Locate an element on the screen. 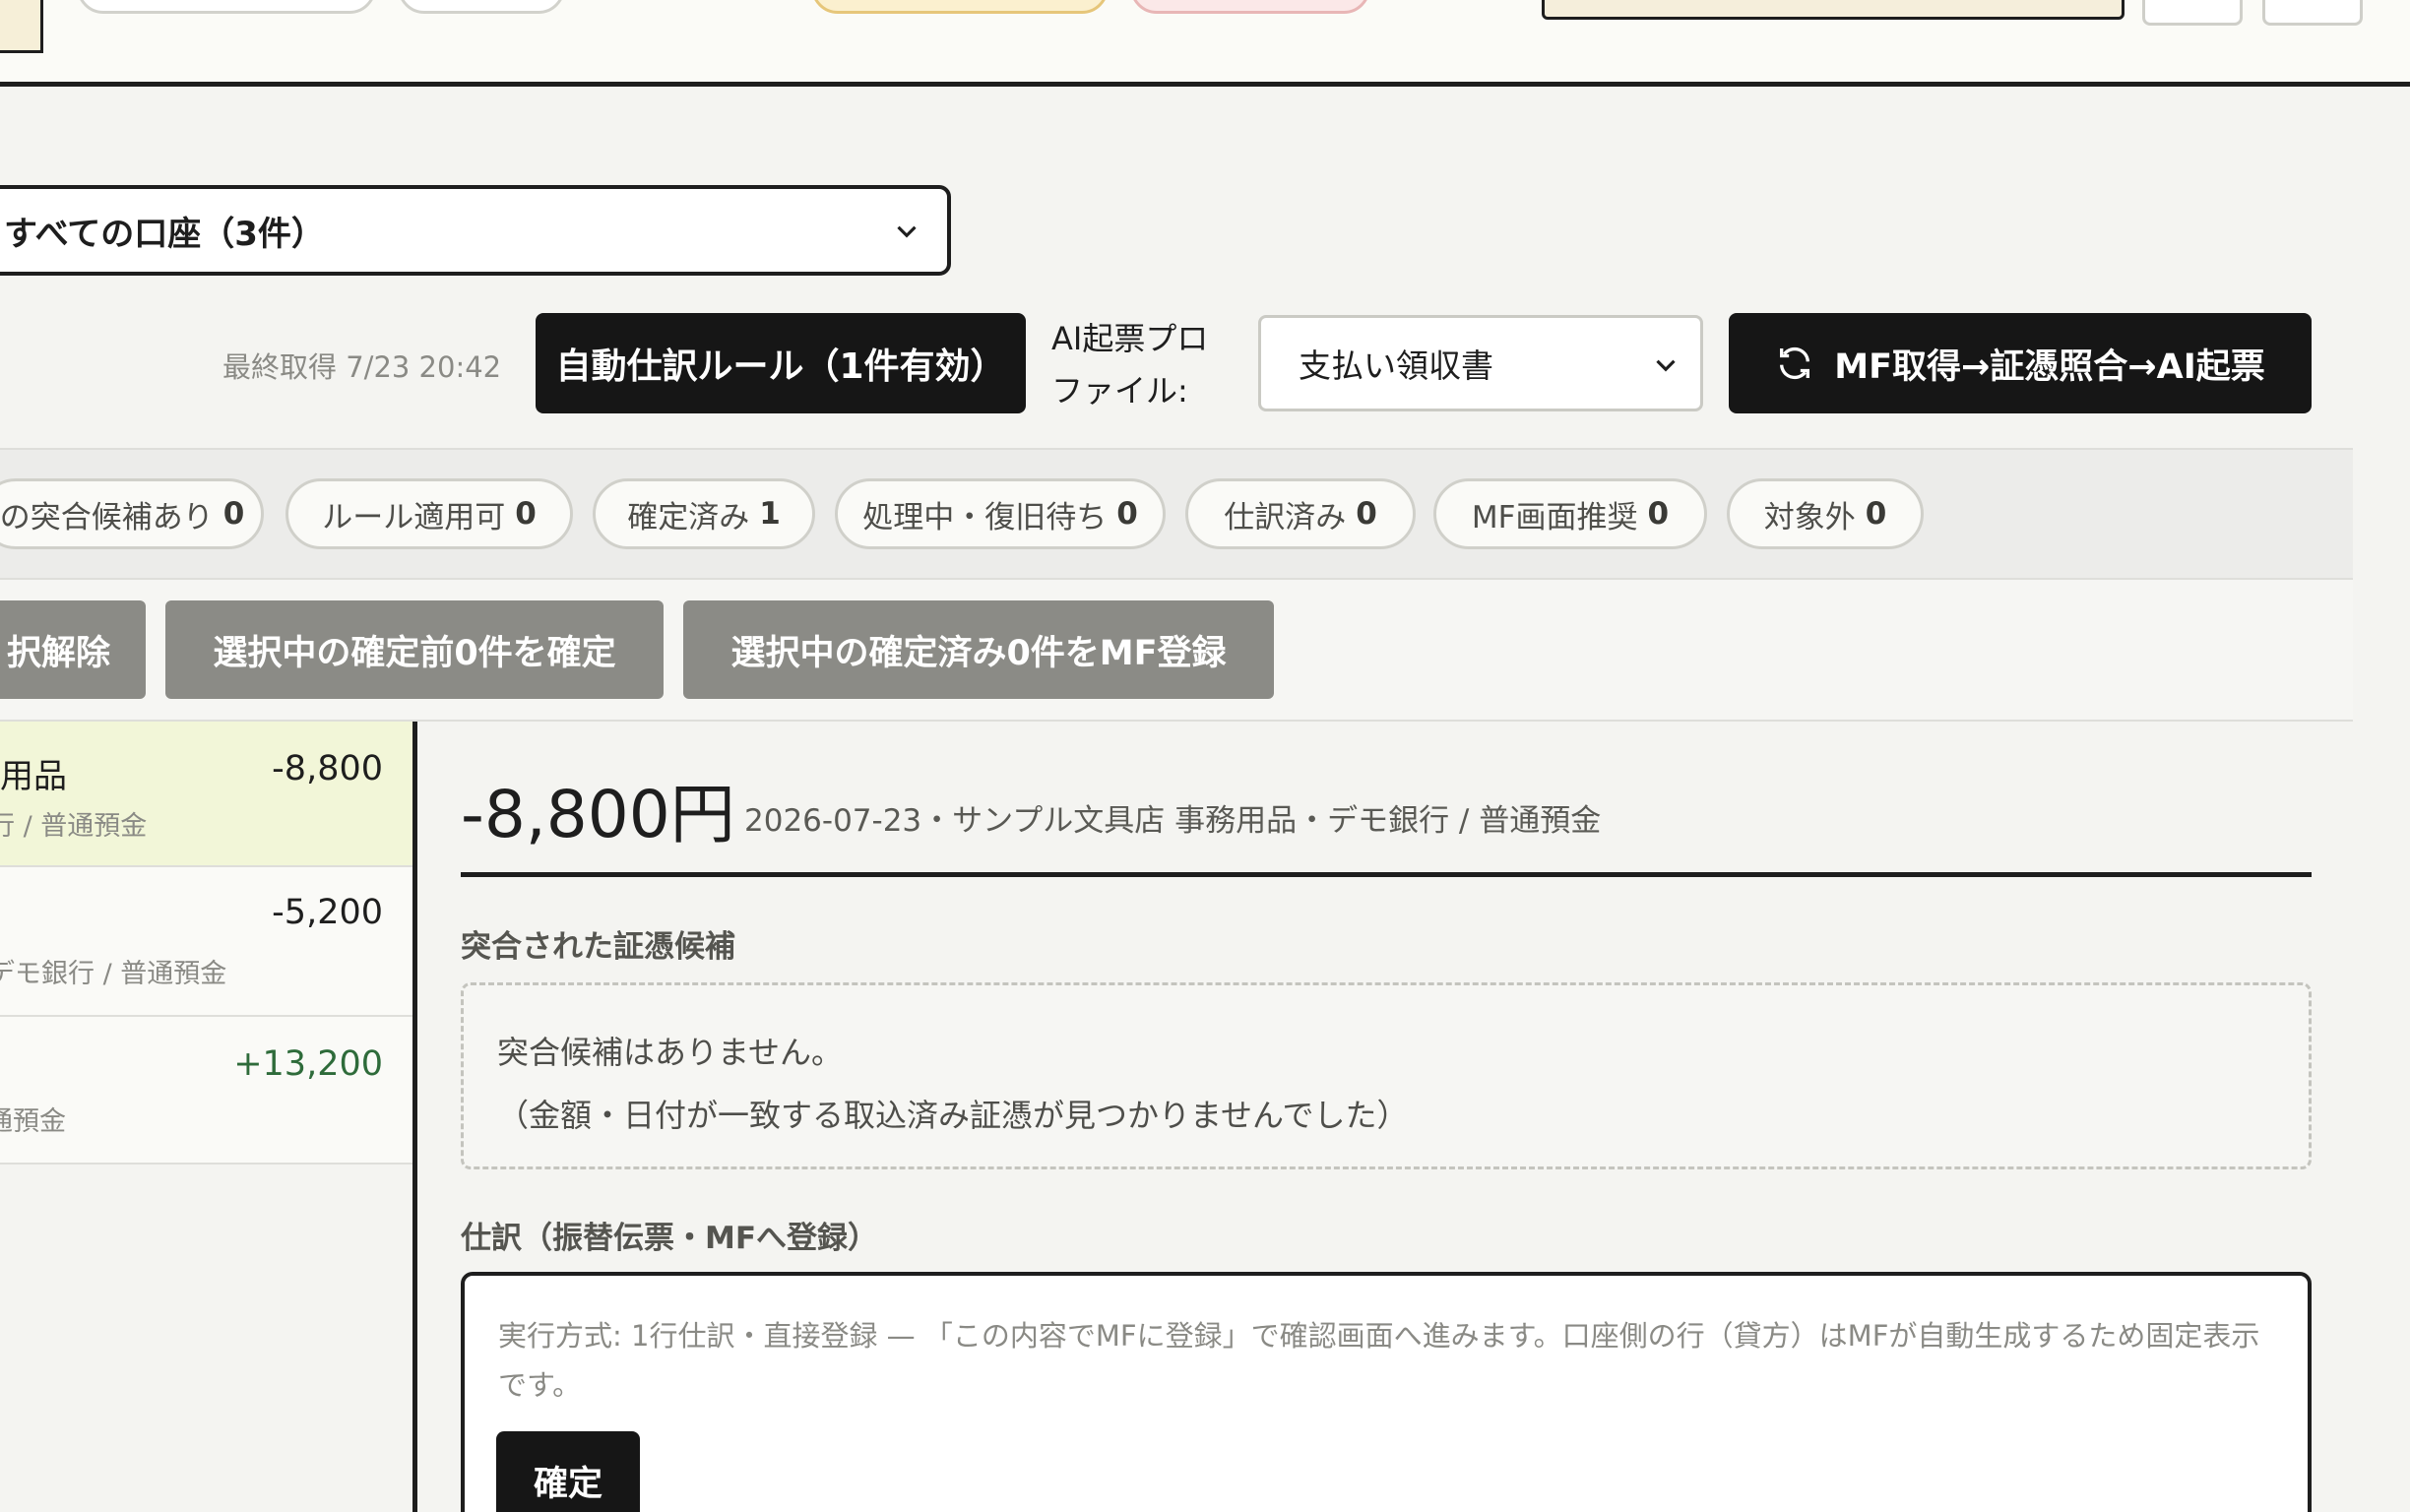  confirm-selected-button: 選択中の確定前0件を確定 is located at coordinates (414, 649).